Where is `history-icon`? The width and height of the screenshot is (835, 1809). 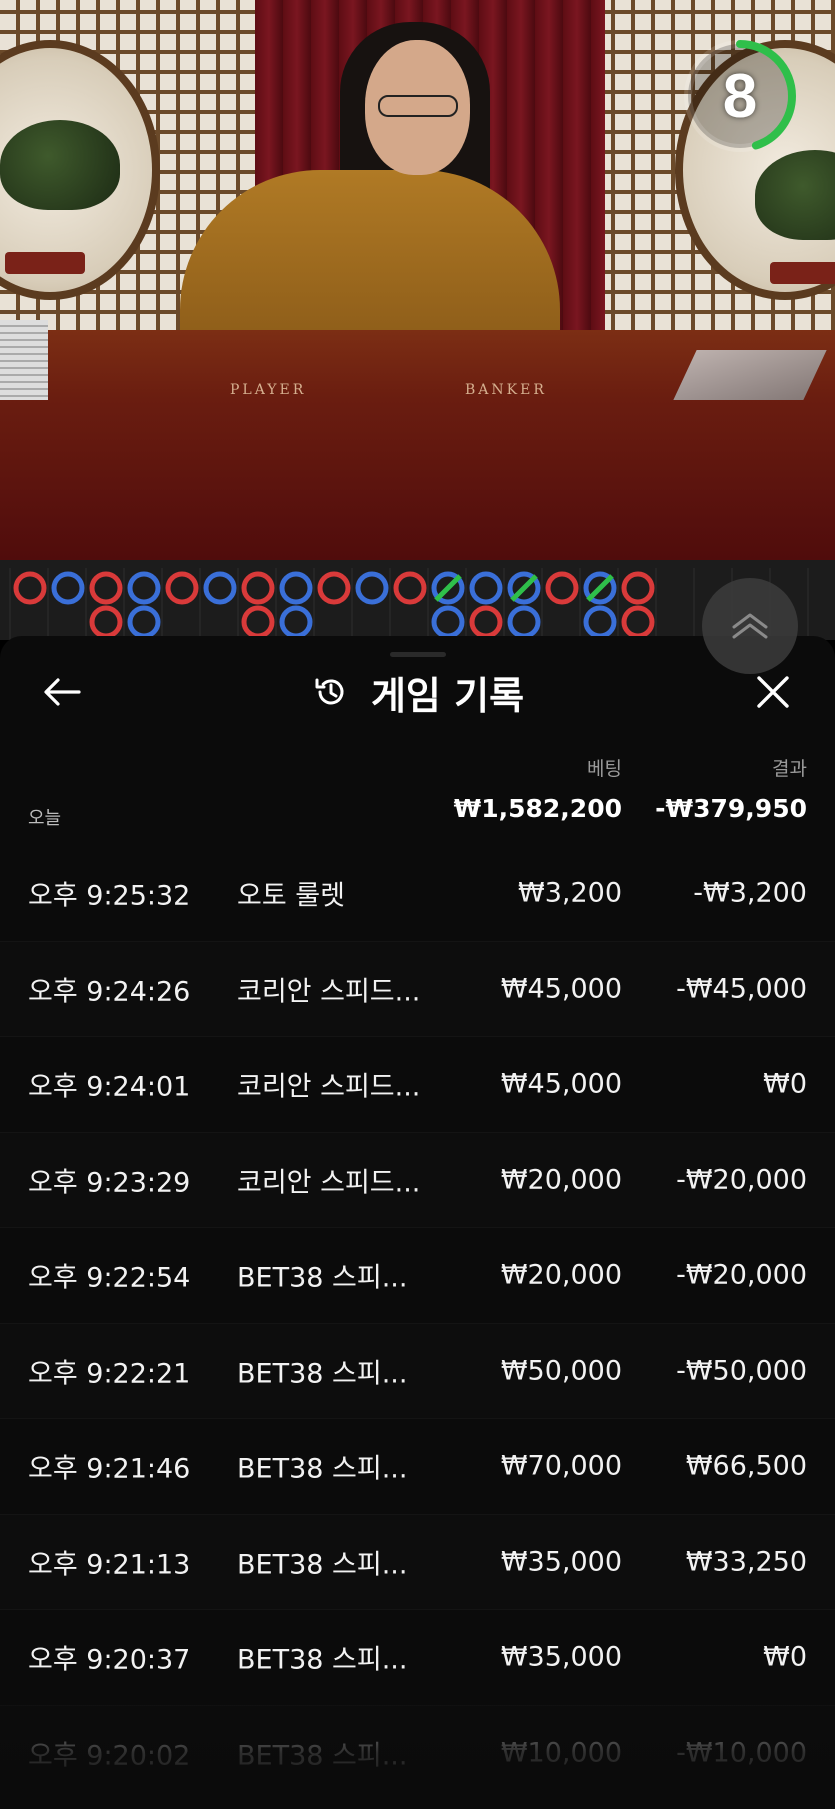
history-icon is located at coordinates (329, 691).